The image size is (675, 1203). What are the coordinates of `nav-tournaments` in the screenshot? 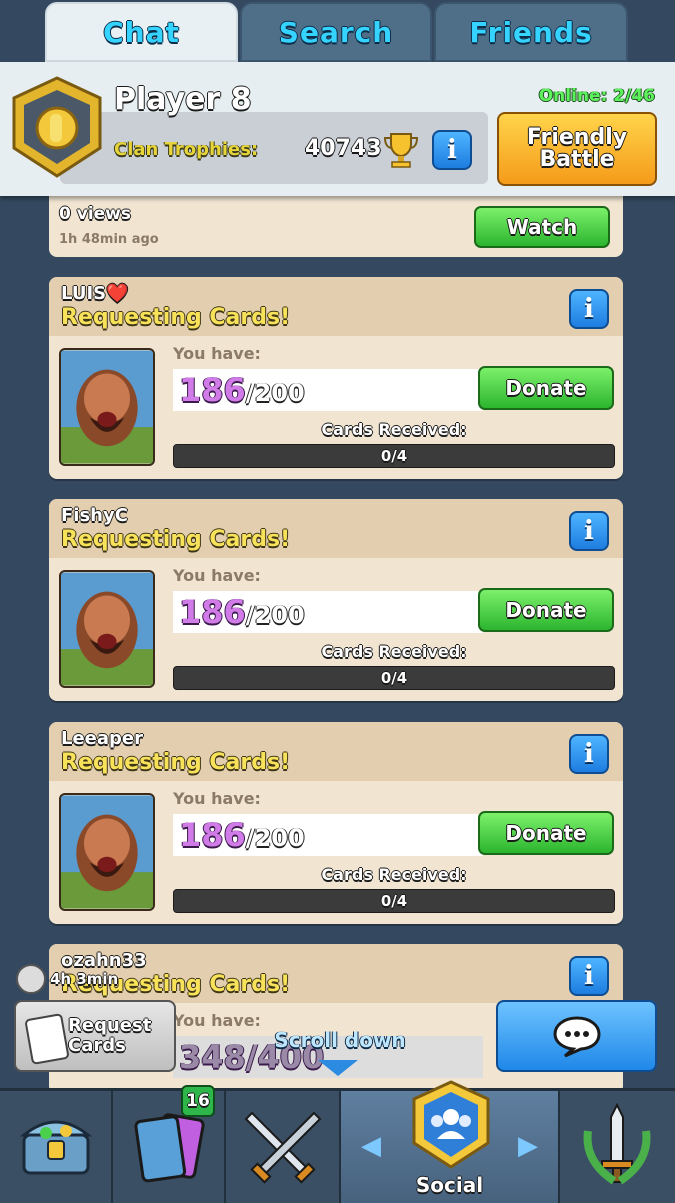 It's located at (617, 1147).